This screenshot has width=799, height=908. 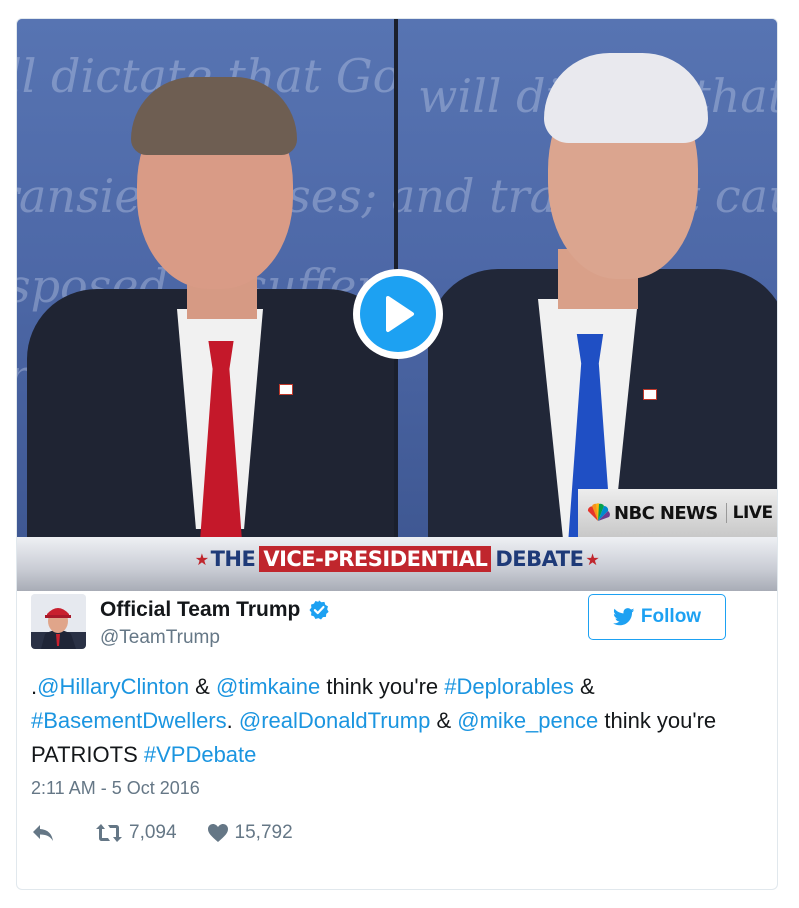 What do you see at coordinates (153, 832) in the screenshot?
I see `retweet-count: 7,094` at bounding box center [153, 832].